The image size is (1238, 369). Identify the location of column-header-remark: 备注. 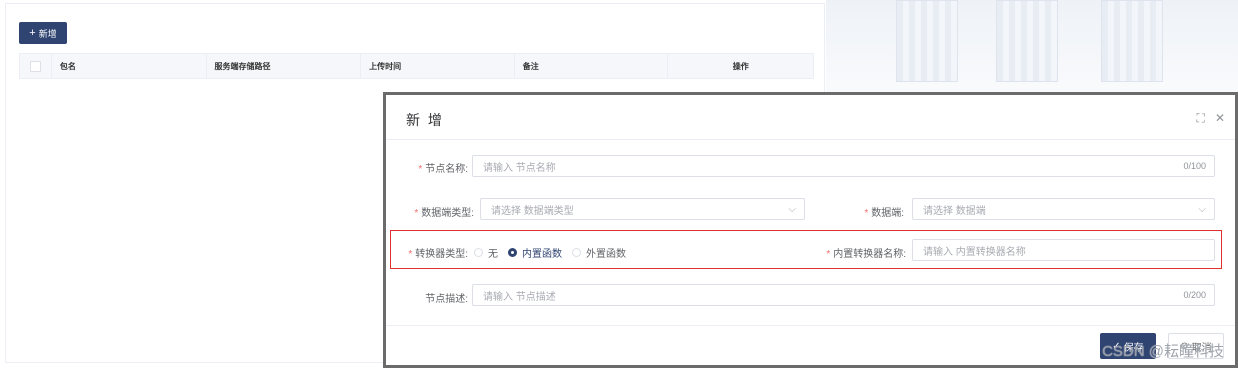
(592, 66).